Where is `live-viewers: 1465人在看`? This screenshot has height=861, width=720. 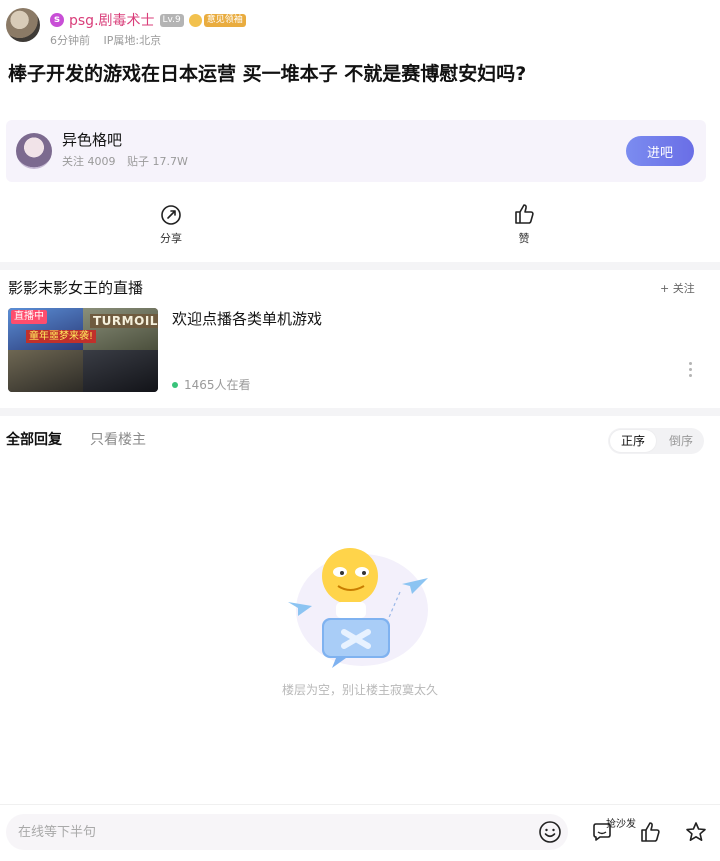 live-viewers: 1465人在看 is located at coordinates (211, 384).